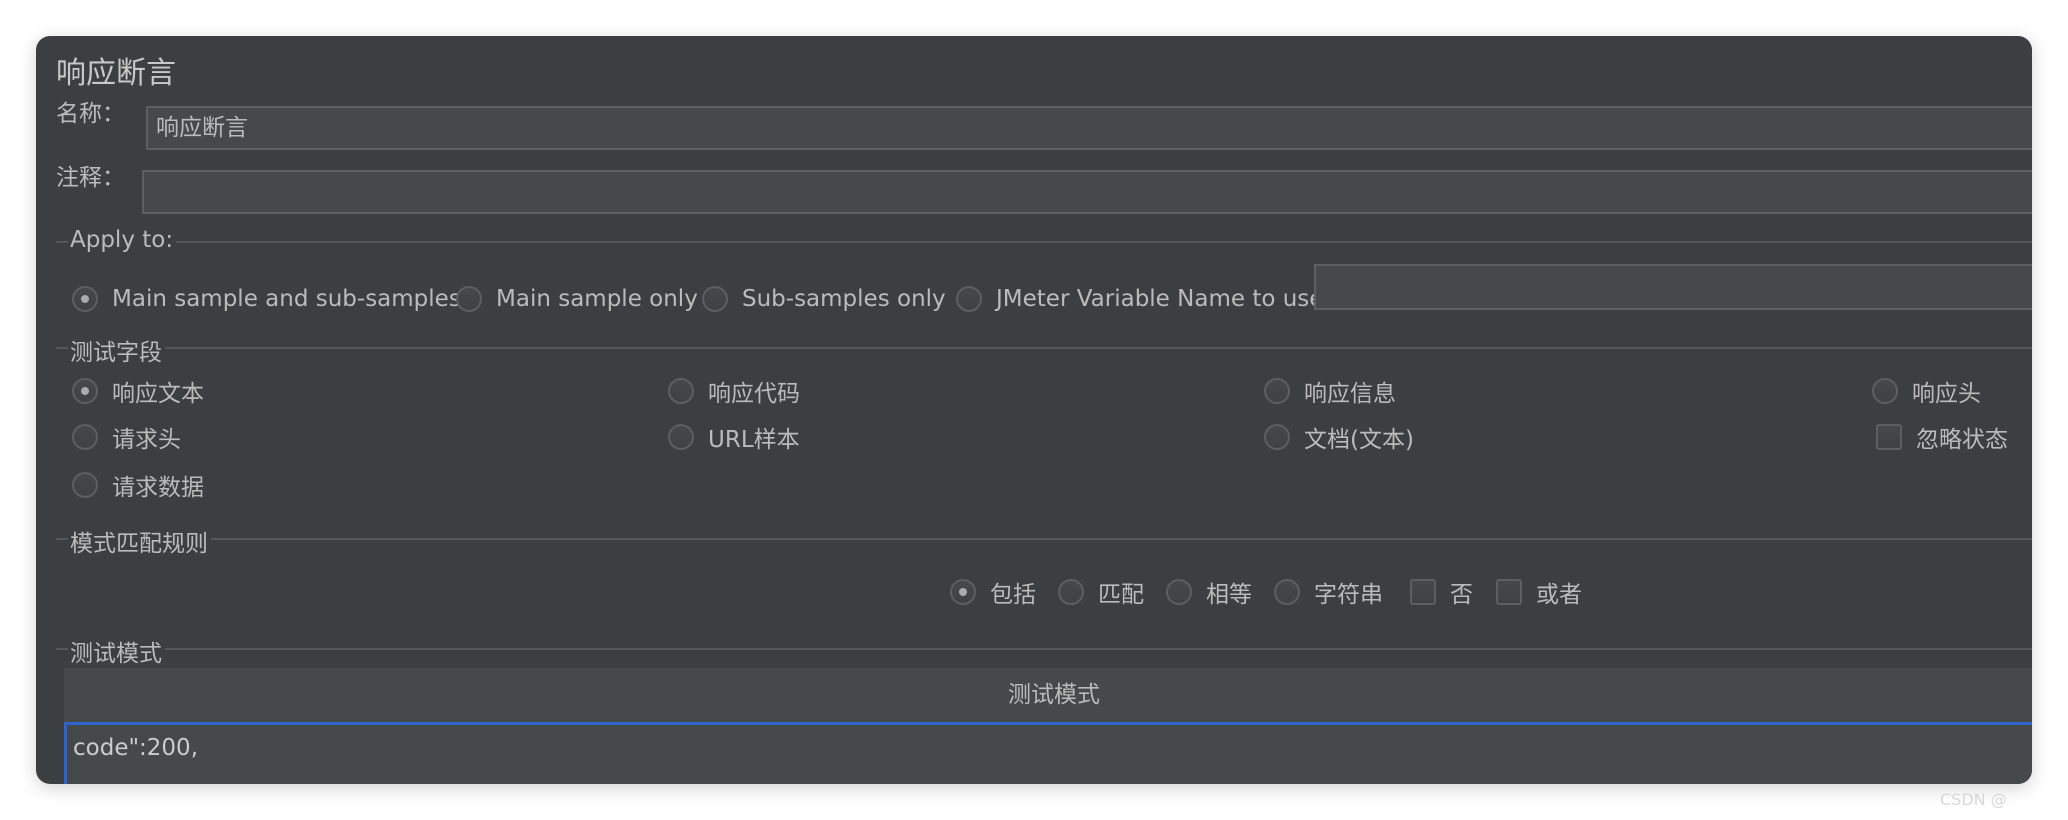 The height and width of the screenshot is (820, 2068). Describe the element at coordinates (1048, 695) in the screenshot. I see `test-patterns-column-header: 测试模式` at that location.